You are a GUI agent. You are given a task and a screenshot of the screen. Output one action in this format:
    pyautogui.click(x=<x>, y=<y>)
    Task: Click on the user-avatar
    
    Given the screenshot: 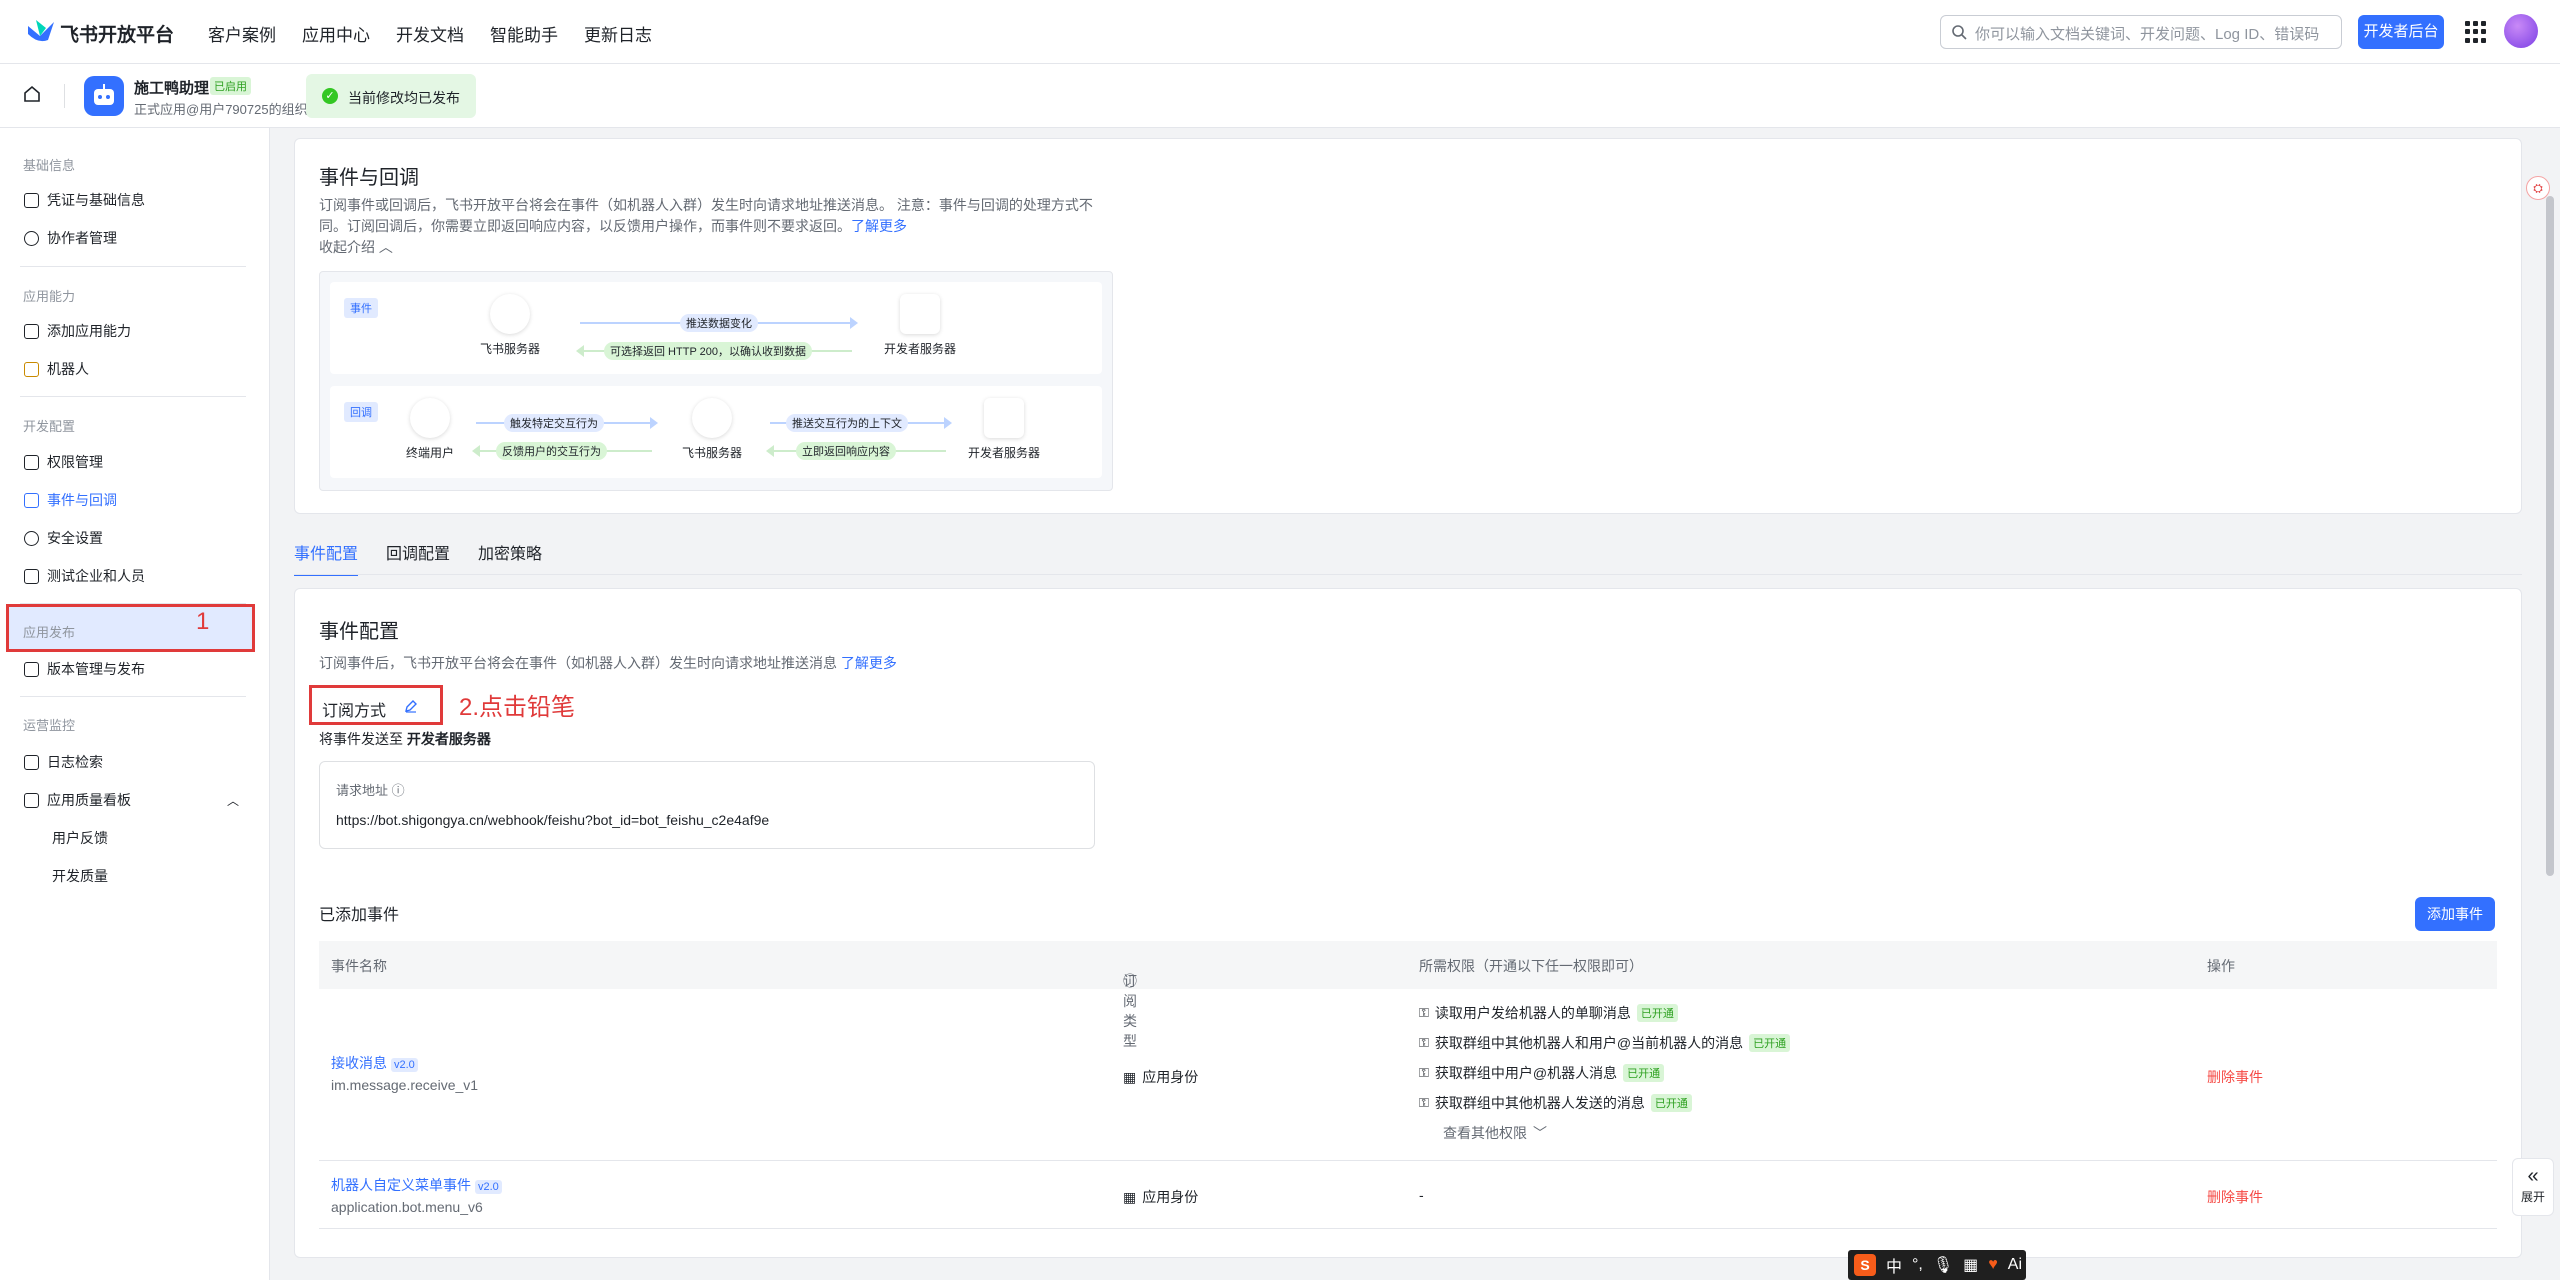 What is the action you would take?
    pyautogui.click(x=2521, y=31)
    